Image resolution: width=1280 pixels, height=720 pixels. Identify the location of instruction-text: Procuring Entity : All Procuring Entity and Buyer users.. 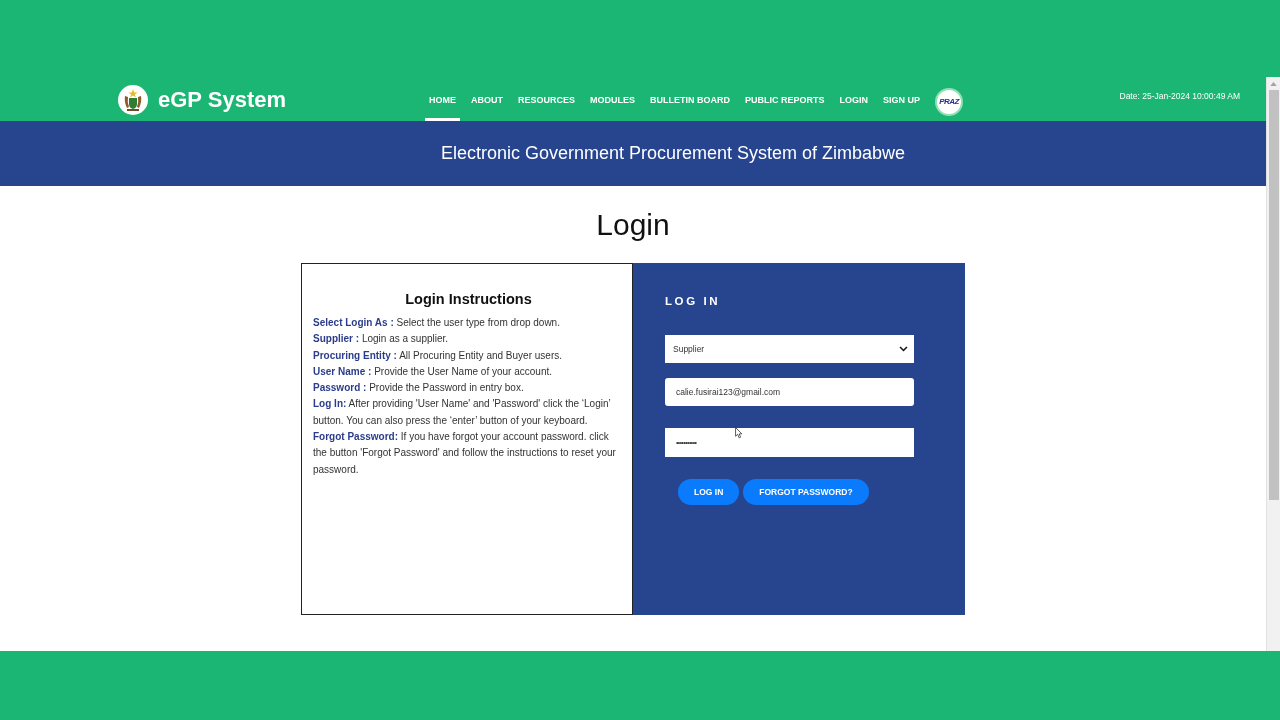
(438, 355).